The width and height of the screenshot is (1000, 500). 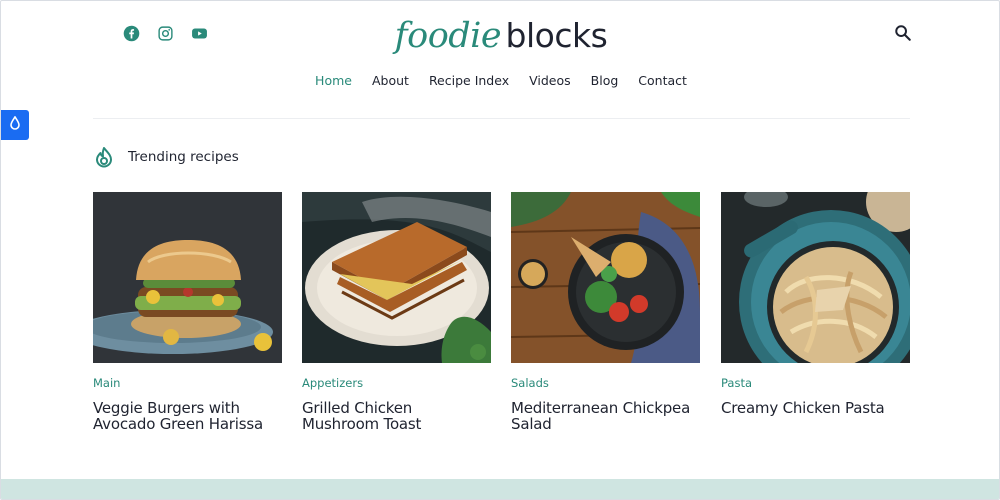 I want to click on trending-header: Trending recipes, so click(x=166, y=157).